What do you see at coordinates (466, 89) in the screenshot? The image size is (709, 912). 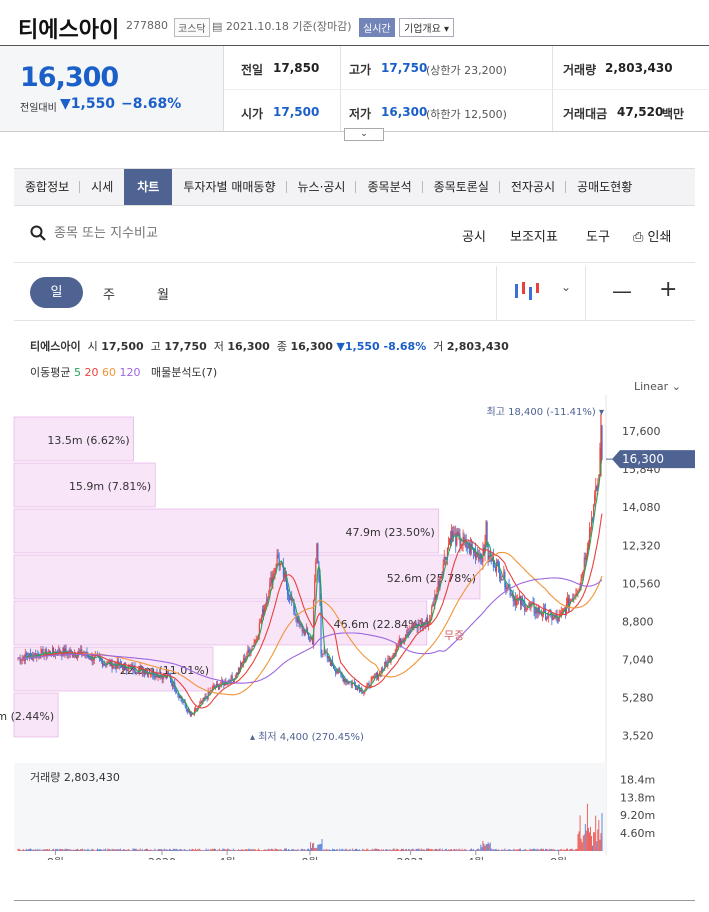 I see `quote-row-divider` at bounding box center [466, 89].